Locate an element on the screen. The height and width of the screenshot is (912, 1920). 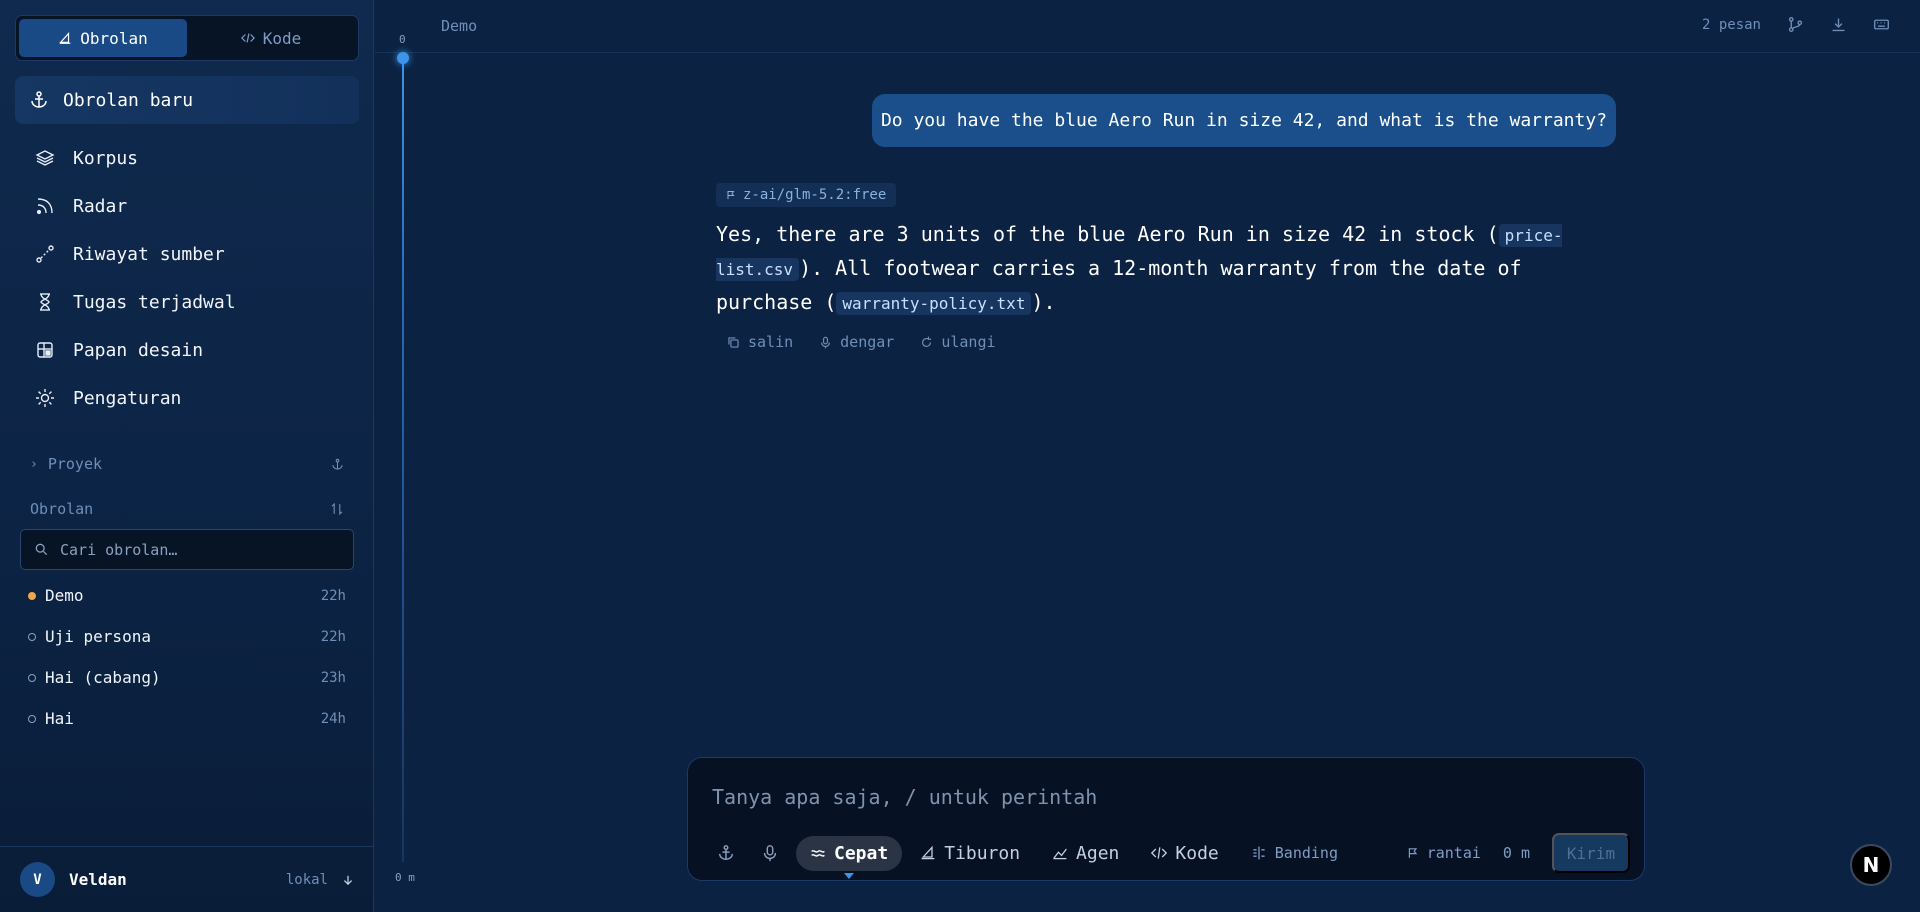
new-chat-label: Obrolan baru is located at coordinates (128, 100).